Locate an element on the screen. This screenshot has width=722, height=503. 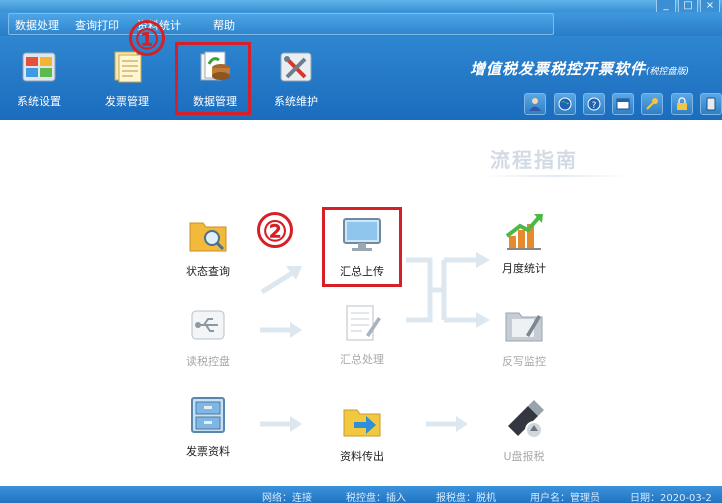
menu-bar-frame: 数据处理 查询打印 资料统计 帮助 is located at coordinates (281, 24).